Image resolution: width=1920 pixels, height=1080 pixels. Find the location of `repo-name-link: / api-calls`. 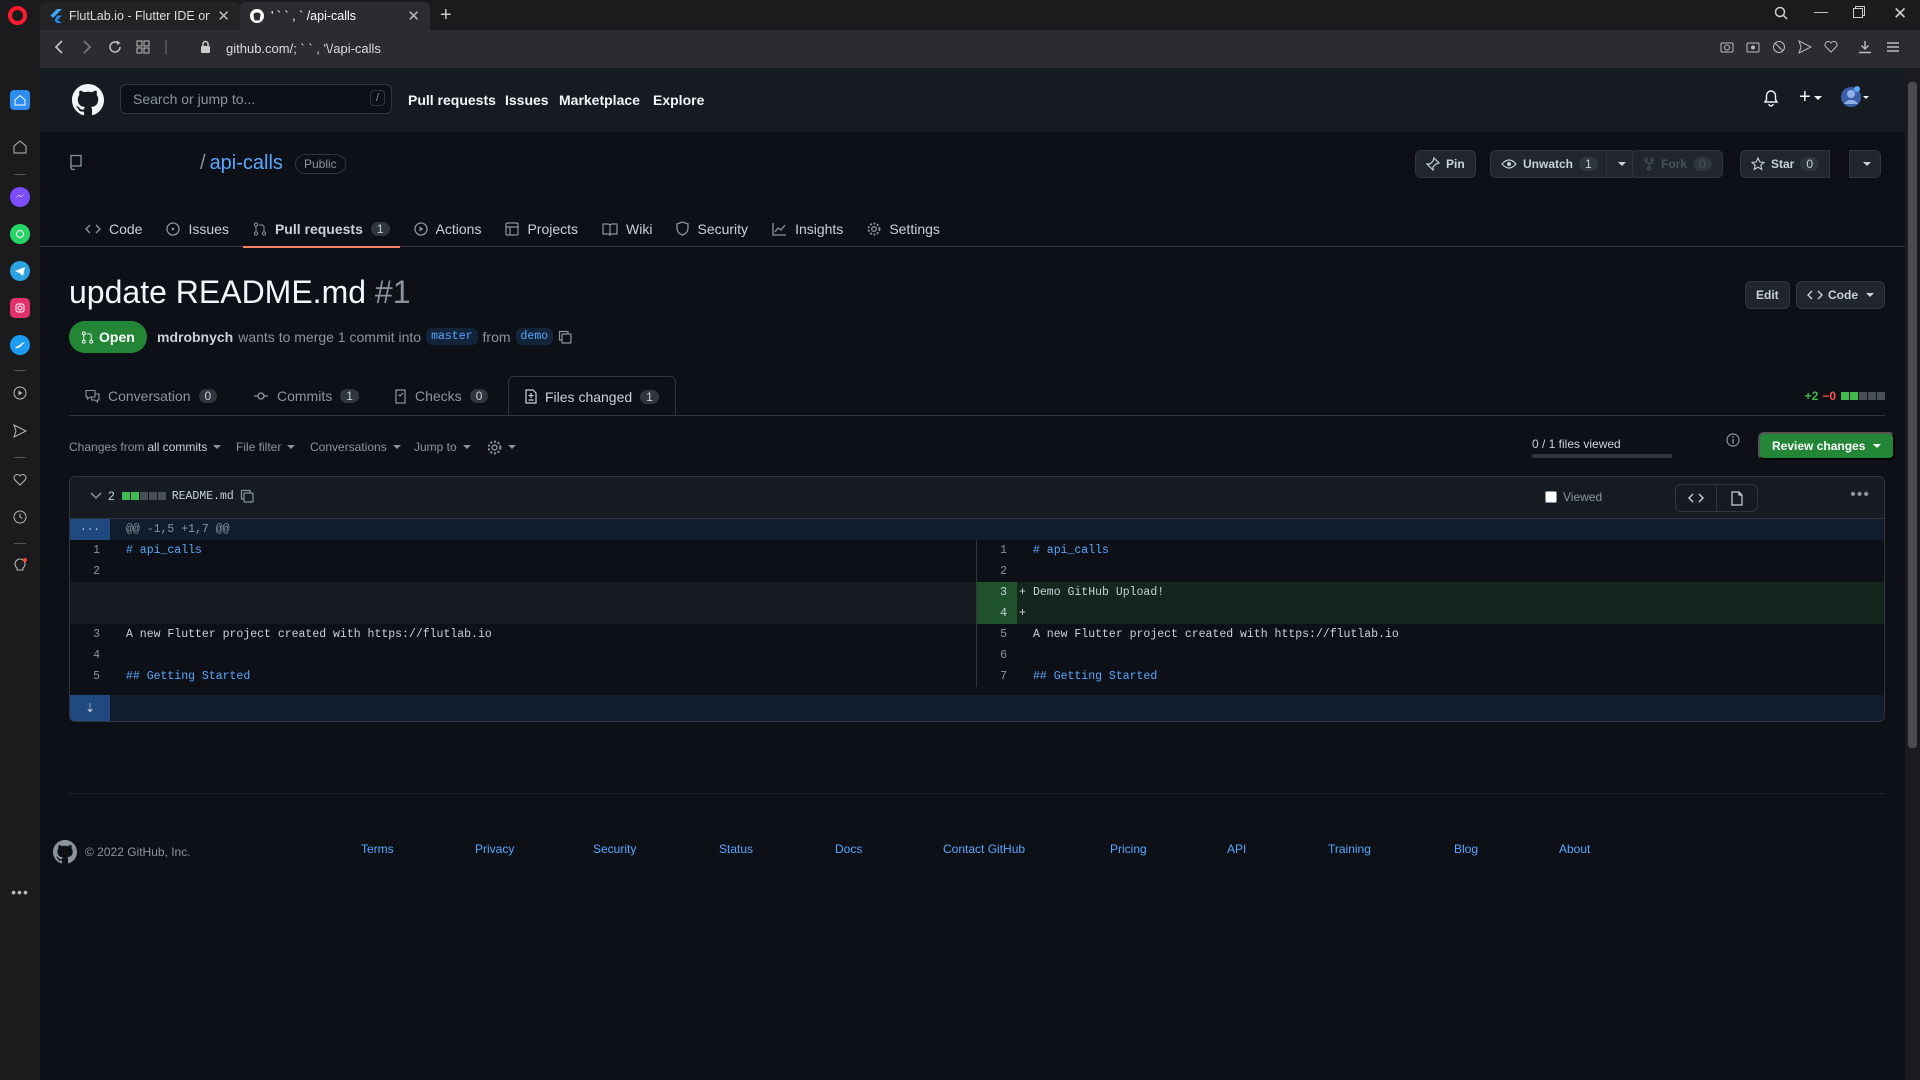

repo-name-link: / api-calls is located at coordinates (241, 163).